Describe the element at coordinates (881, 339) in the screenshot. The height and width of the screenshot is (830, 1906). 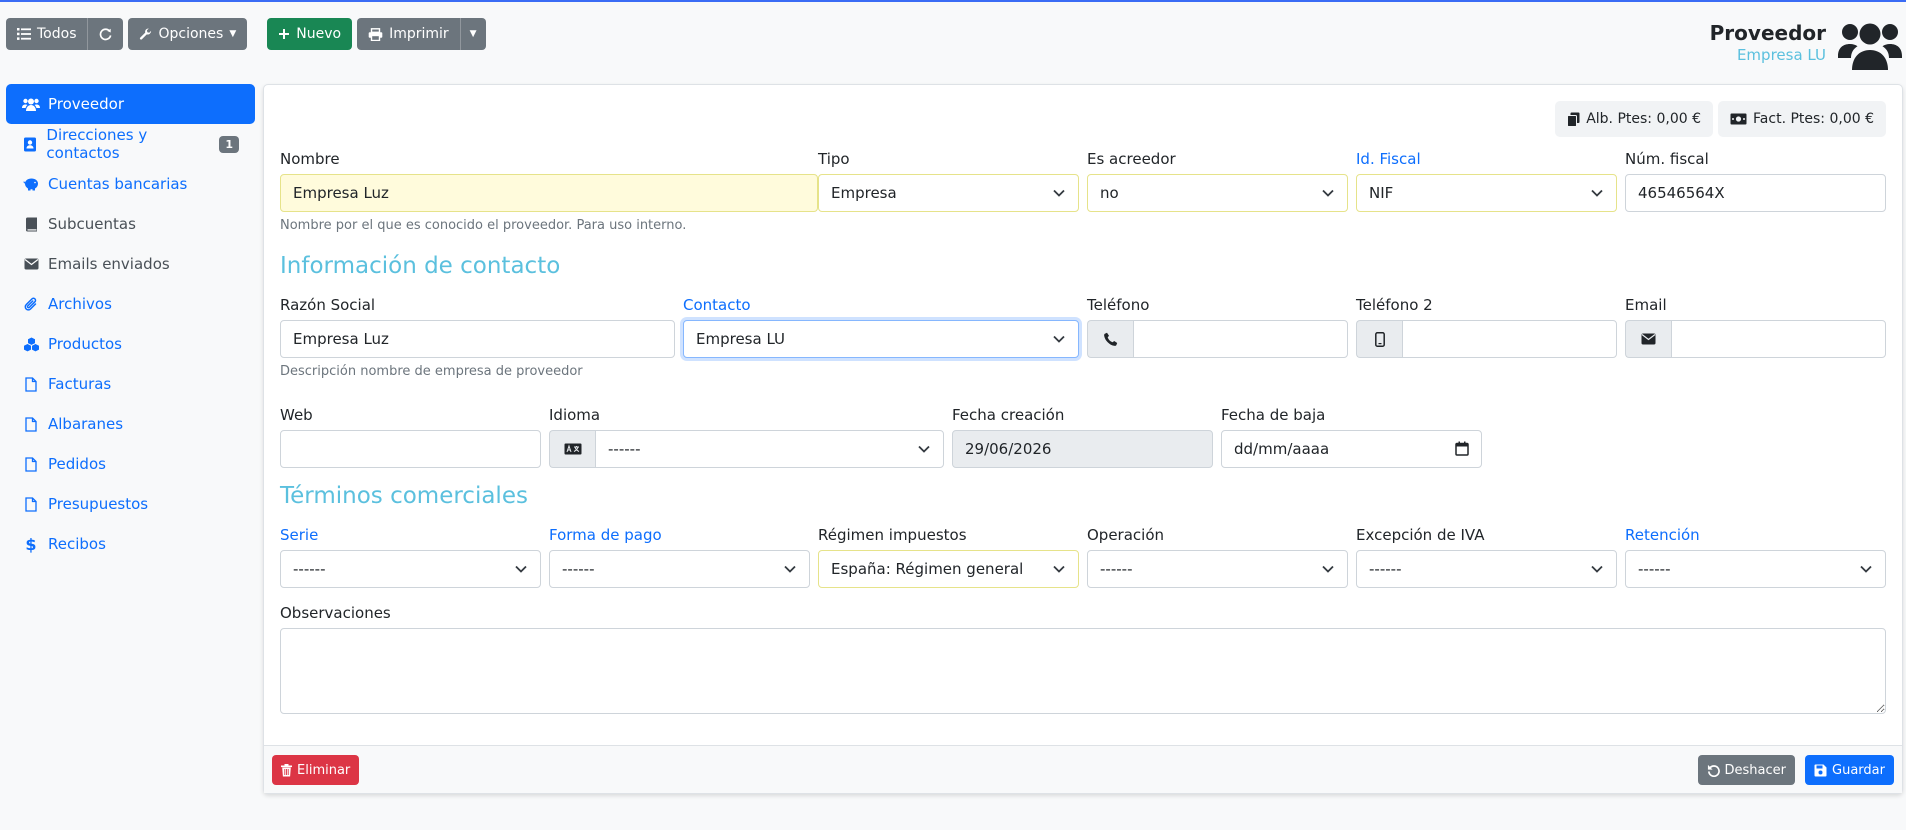
I see `contacto-select: Empresa LU` at that location.